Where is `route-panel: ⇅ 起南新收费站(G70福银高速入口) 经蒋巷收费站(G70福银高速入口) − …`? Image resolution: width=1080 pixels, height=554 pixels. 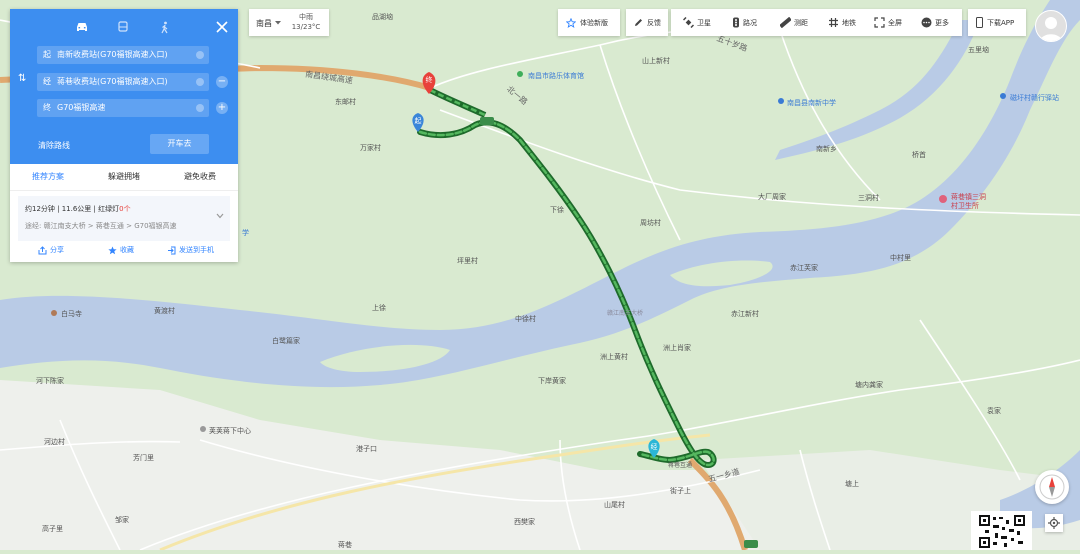 route-panel: ⇅ 起南新收费站(G70福银高速入口) 经蒋巷收费站(G70福银高速入口) − … is located at coordinates (124, 135).